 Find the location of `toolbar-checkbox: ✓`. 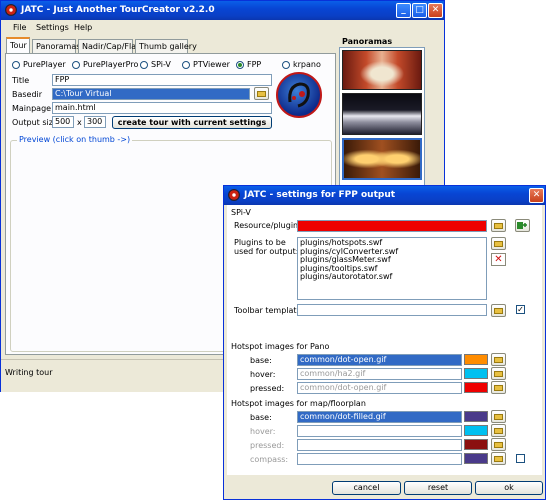

toolbar-checkbox: ✓ is located at coordinates (520, 309).